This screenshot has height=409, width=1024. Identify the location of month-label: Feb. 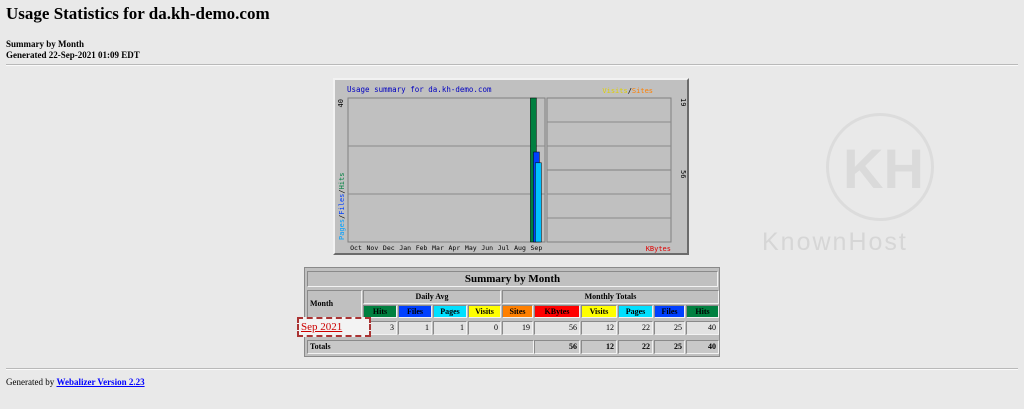
(422, 248).